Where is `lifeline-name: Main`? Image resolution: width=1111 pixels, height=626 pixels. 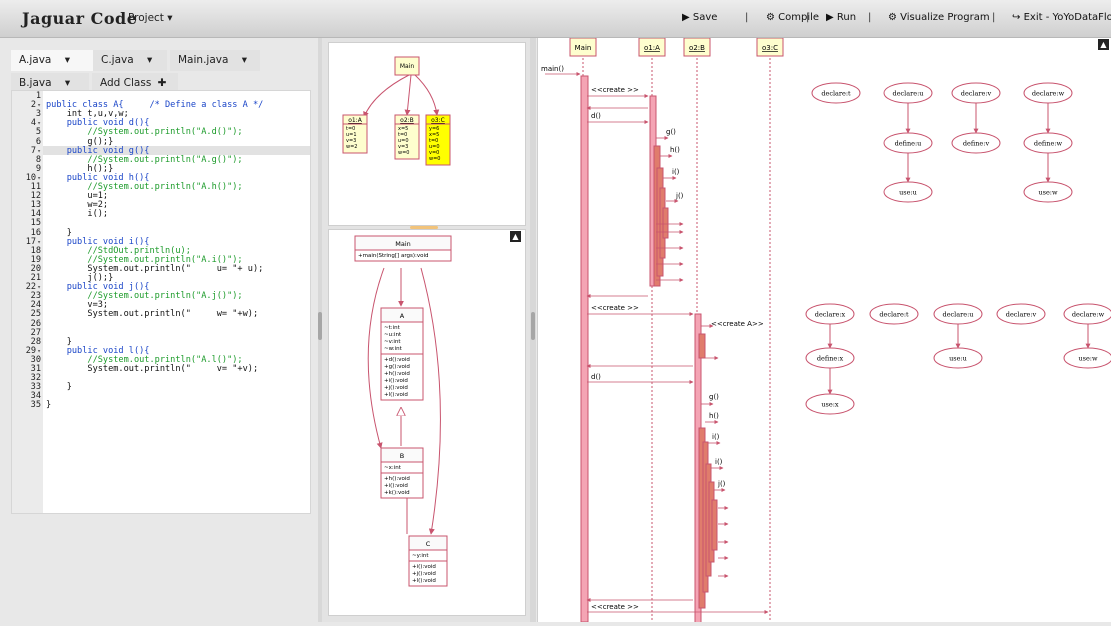
lifeline-name: Main is located at coordinates (583, 48).